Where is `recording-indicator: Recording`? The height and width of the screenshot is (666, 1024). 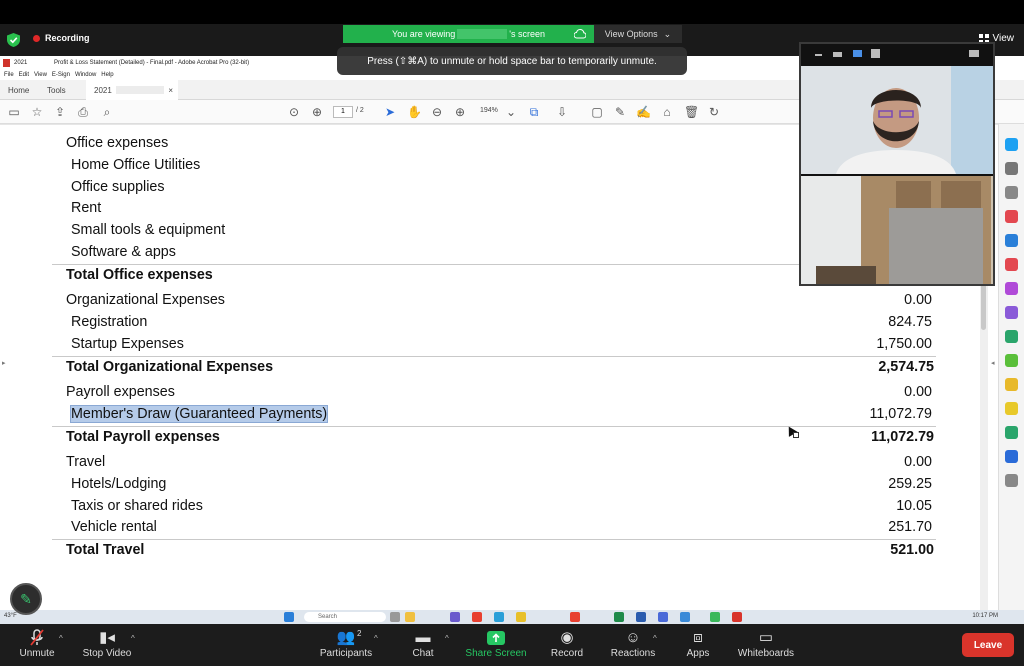
recording-indicator: Recording is located at coordinates (61, 38).